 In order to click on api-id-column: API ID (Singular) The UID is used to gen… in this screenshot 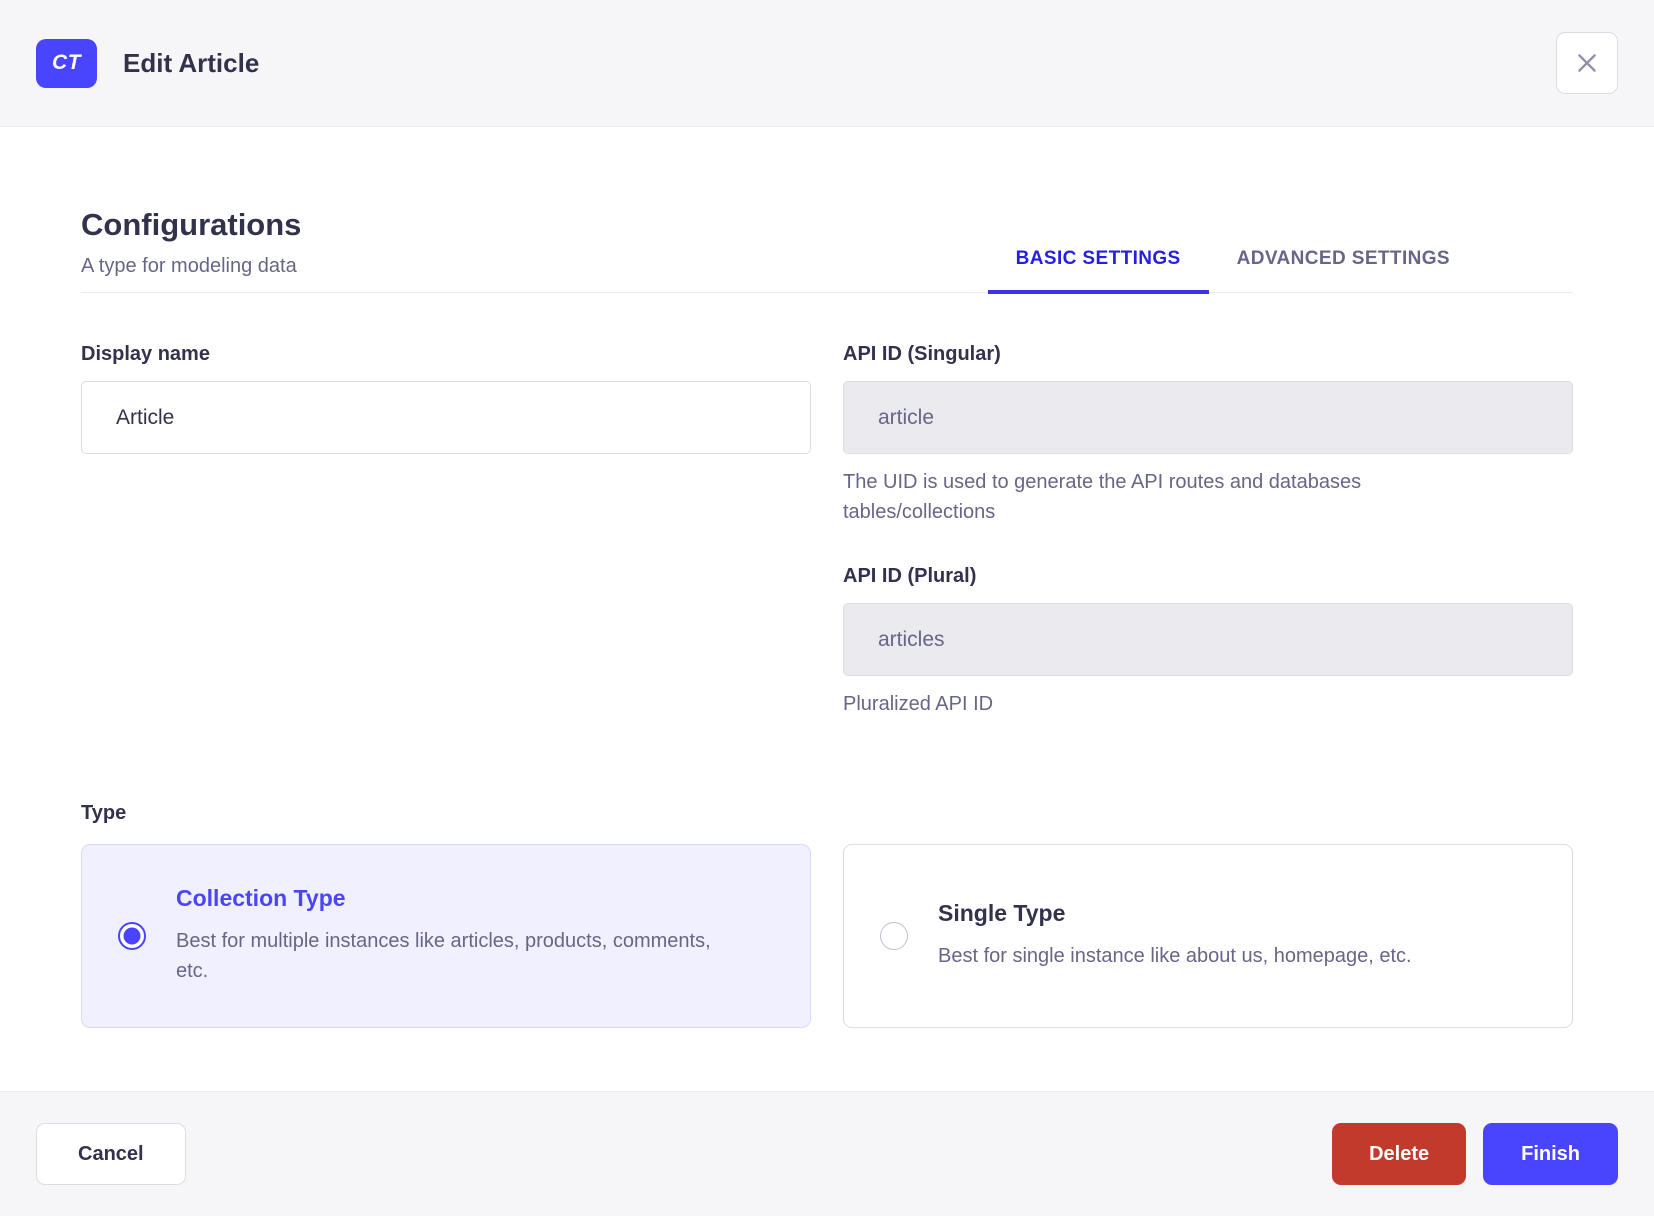, I will do `click(1208, 531)`.